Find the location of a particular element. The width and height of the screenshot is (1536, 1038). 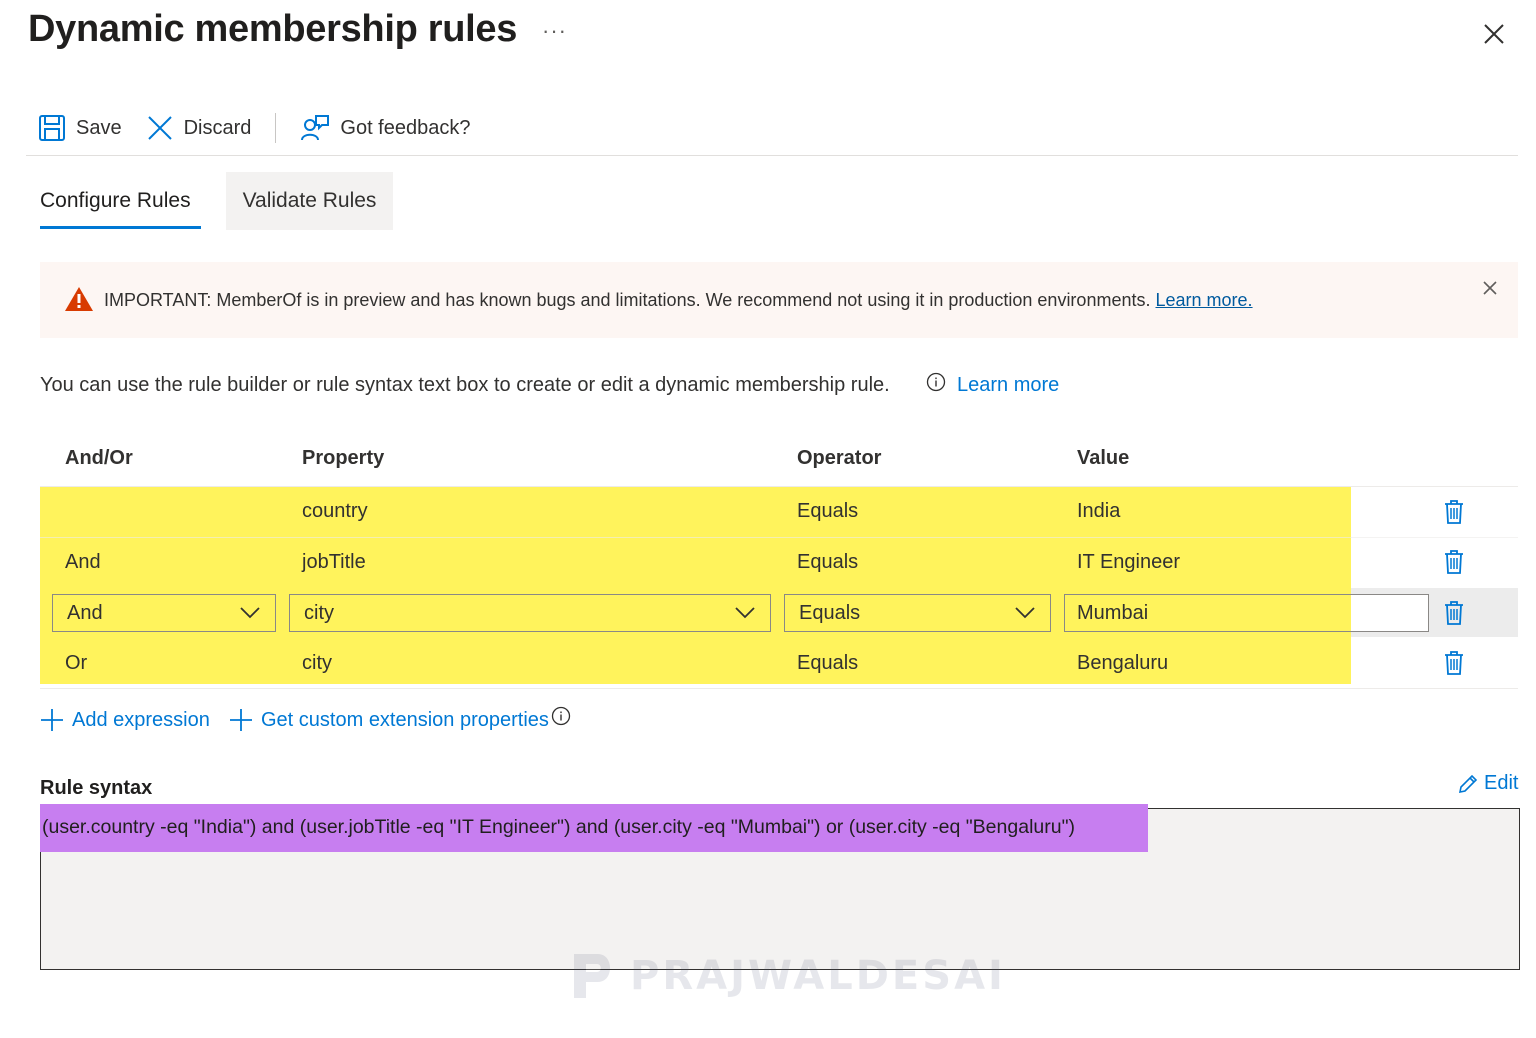

row4-property: city is located at coordinates (317, 663).